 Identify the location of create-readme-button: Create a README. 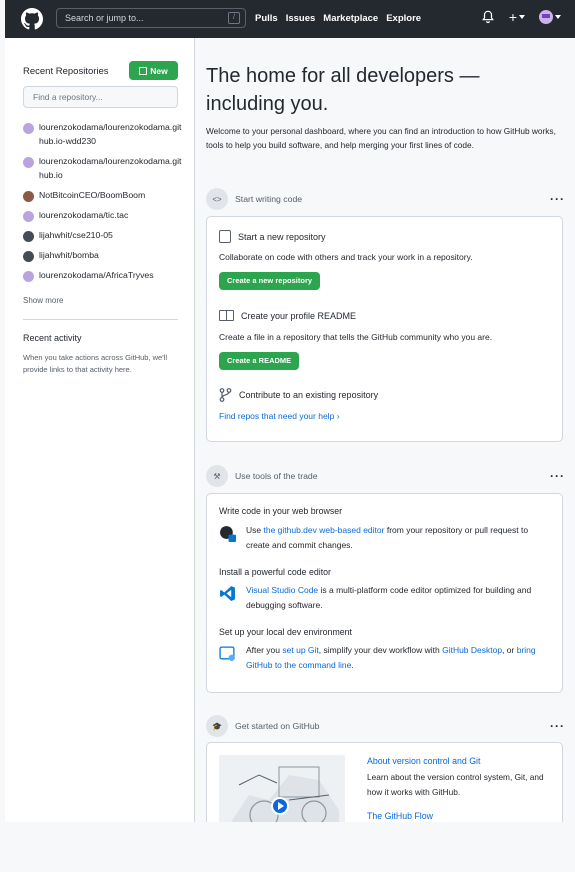
(259, 361).